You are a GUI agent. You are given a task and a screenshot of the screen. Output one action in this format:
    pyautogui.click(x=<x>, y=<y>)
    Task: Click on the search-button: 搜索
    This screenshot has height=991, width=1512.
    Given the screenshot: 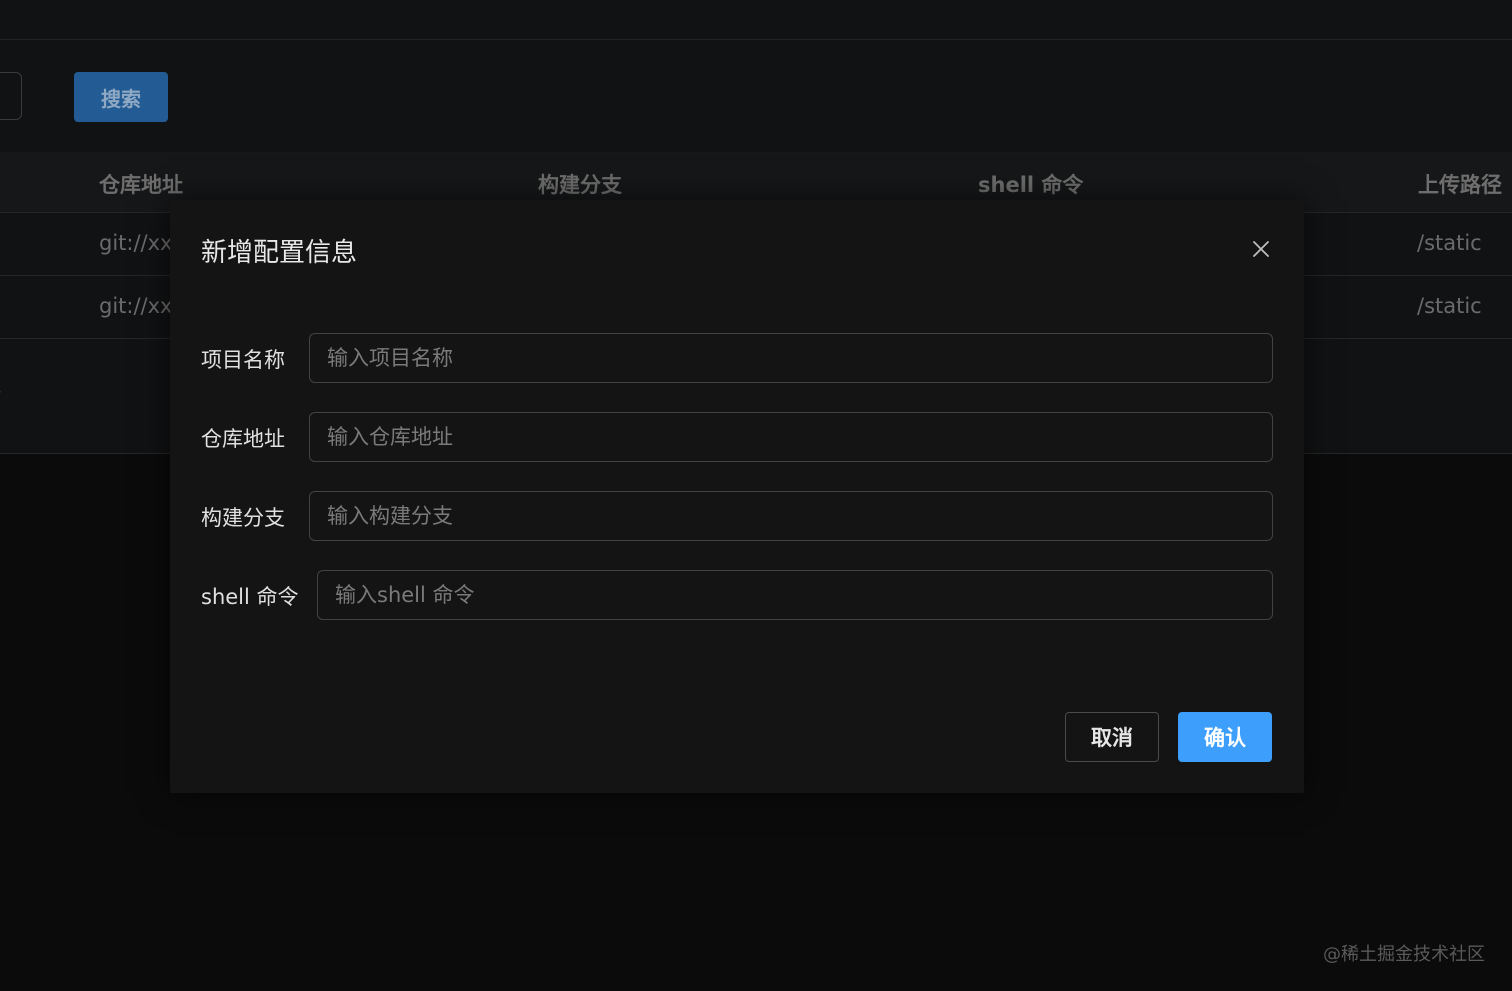 What is the action you would take?
    pyautogui.click(x=121, y=97)
    